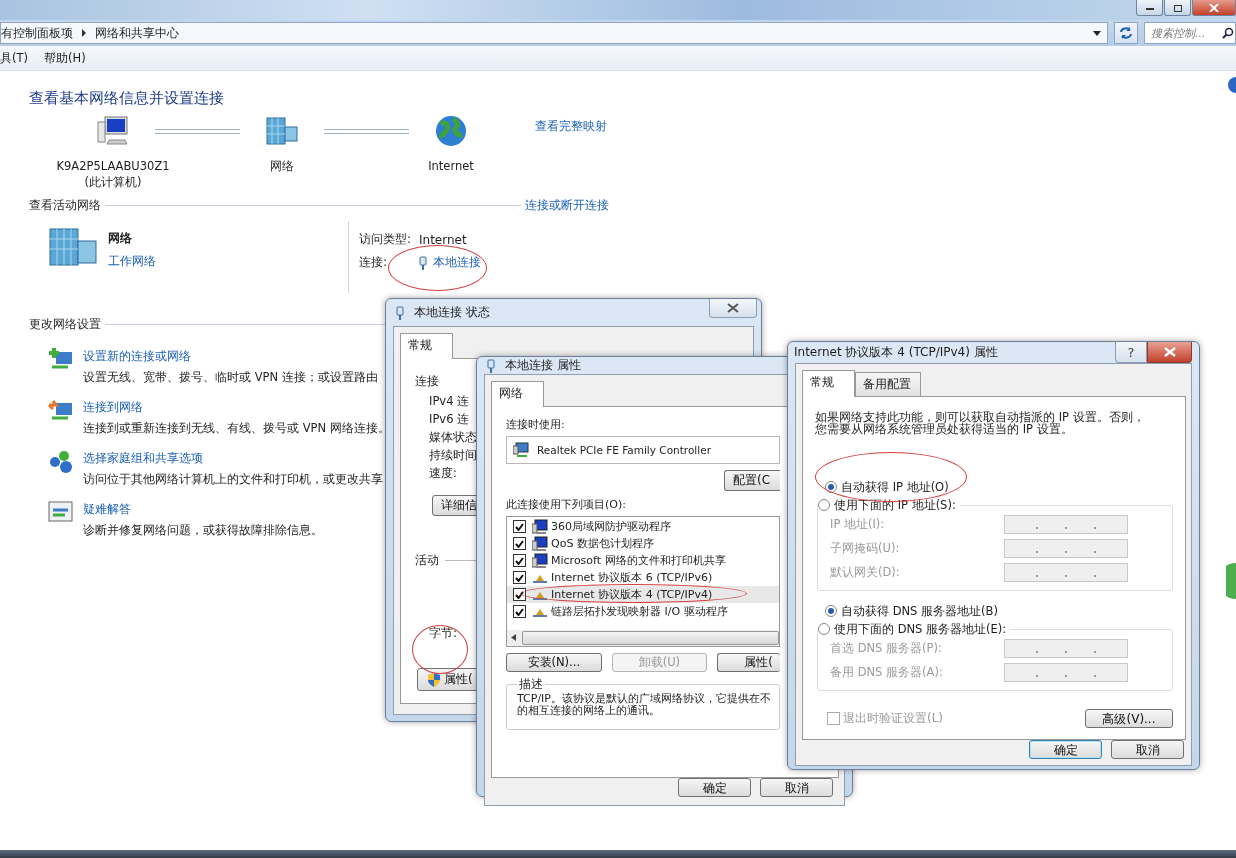 The height and width of the screenshot is (858, 1236). What do you see at coordinates (37, 33) in the screenshot?
I see `breadcrumb-item: 有控制面板项` at bounding box center [37, 33].